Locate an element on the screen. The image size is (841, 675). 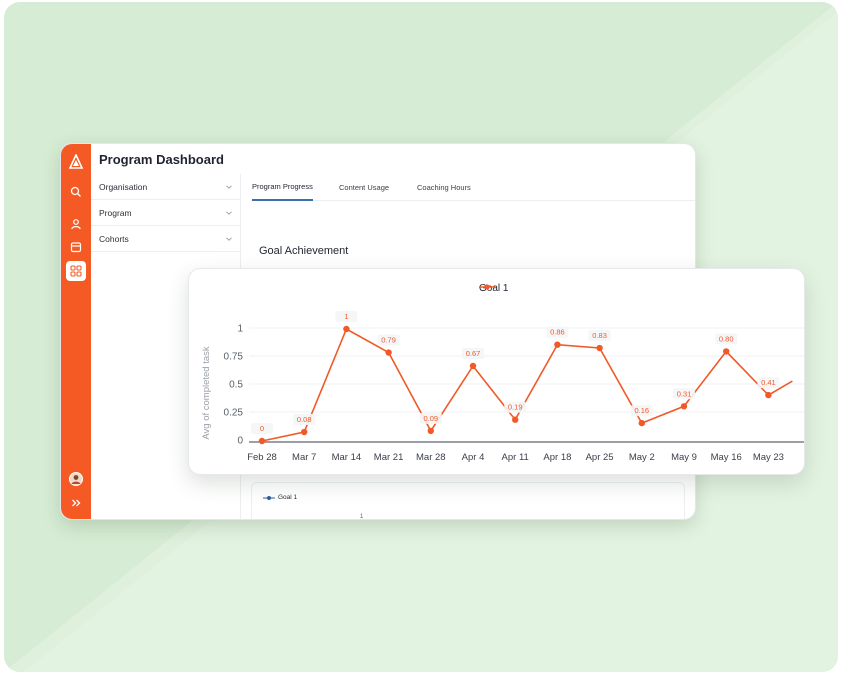
data-label: 0.80 is located at coordinates (726, 338).